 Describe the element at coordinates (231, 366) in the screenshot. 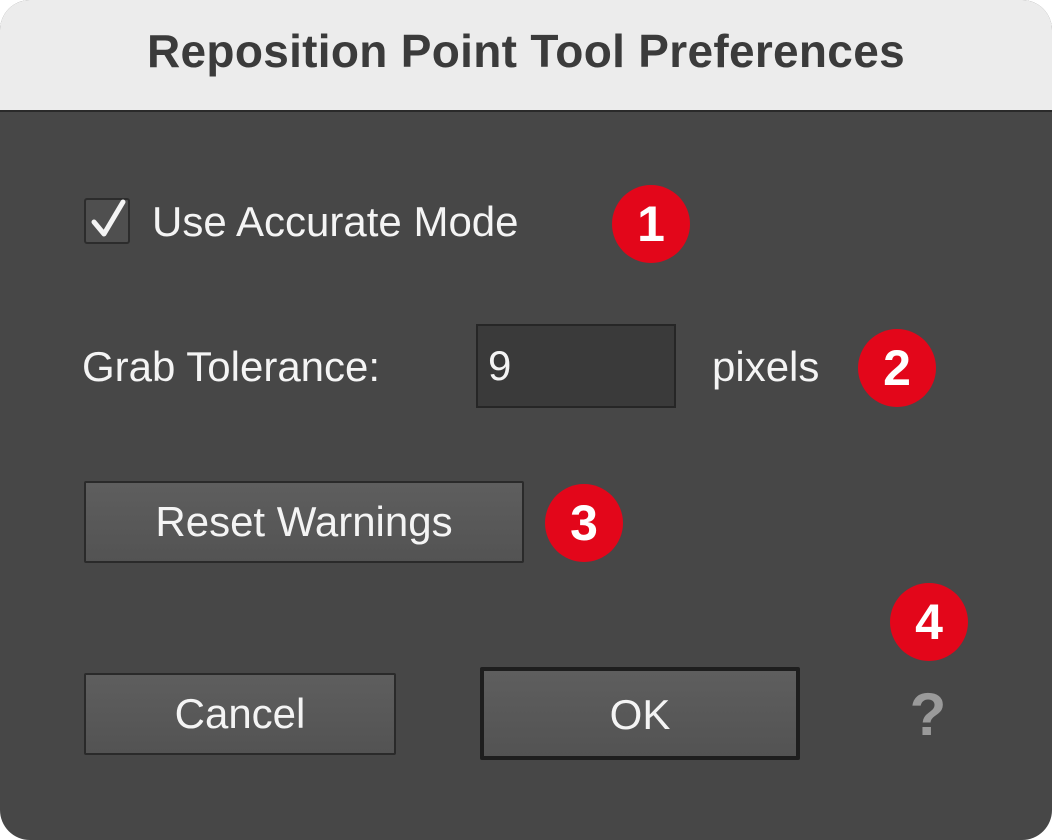

I see `grab-tolerance-label: Grab Tolerance:` at that location.